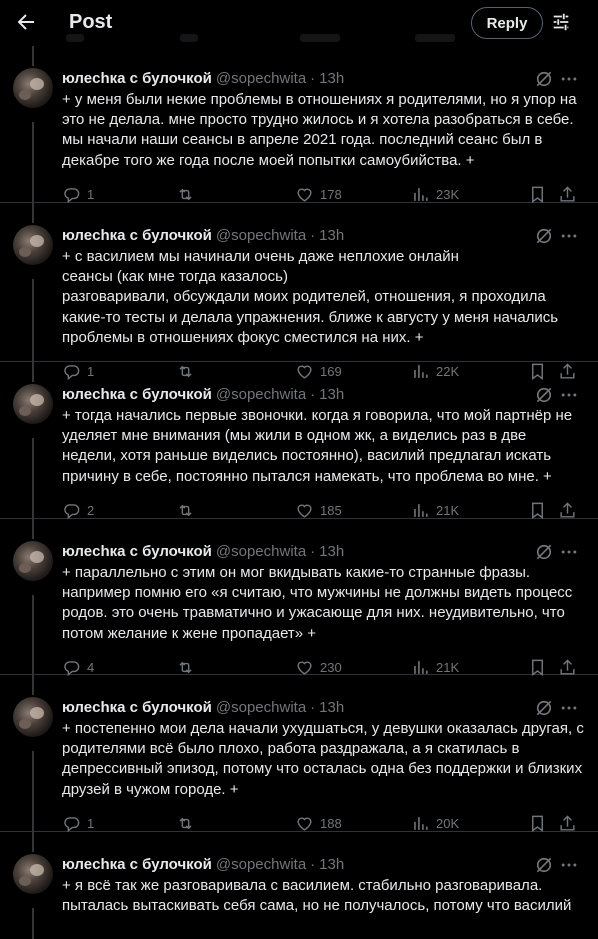 The image size is (598, 939). I want to click on like-action: 185, so click(318, 510).